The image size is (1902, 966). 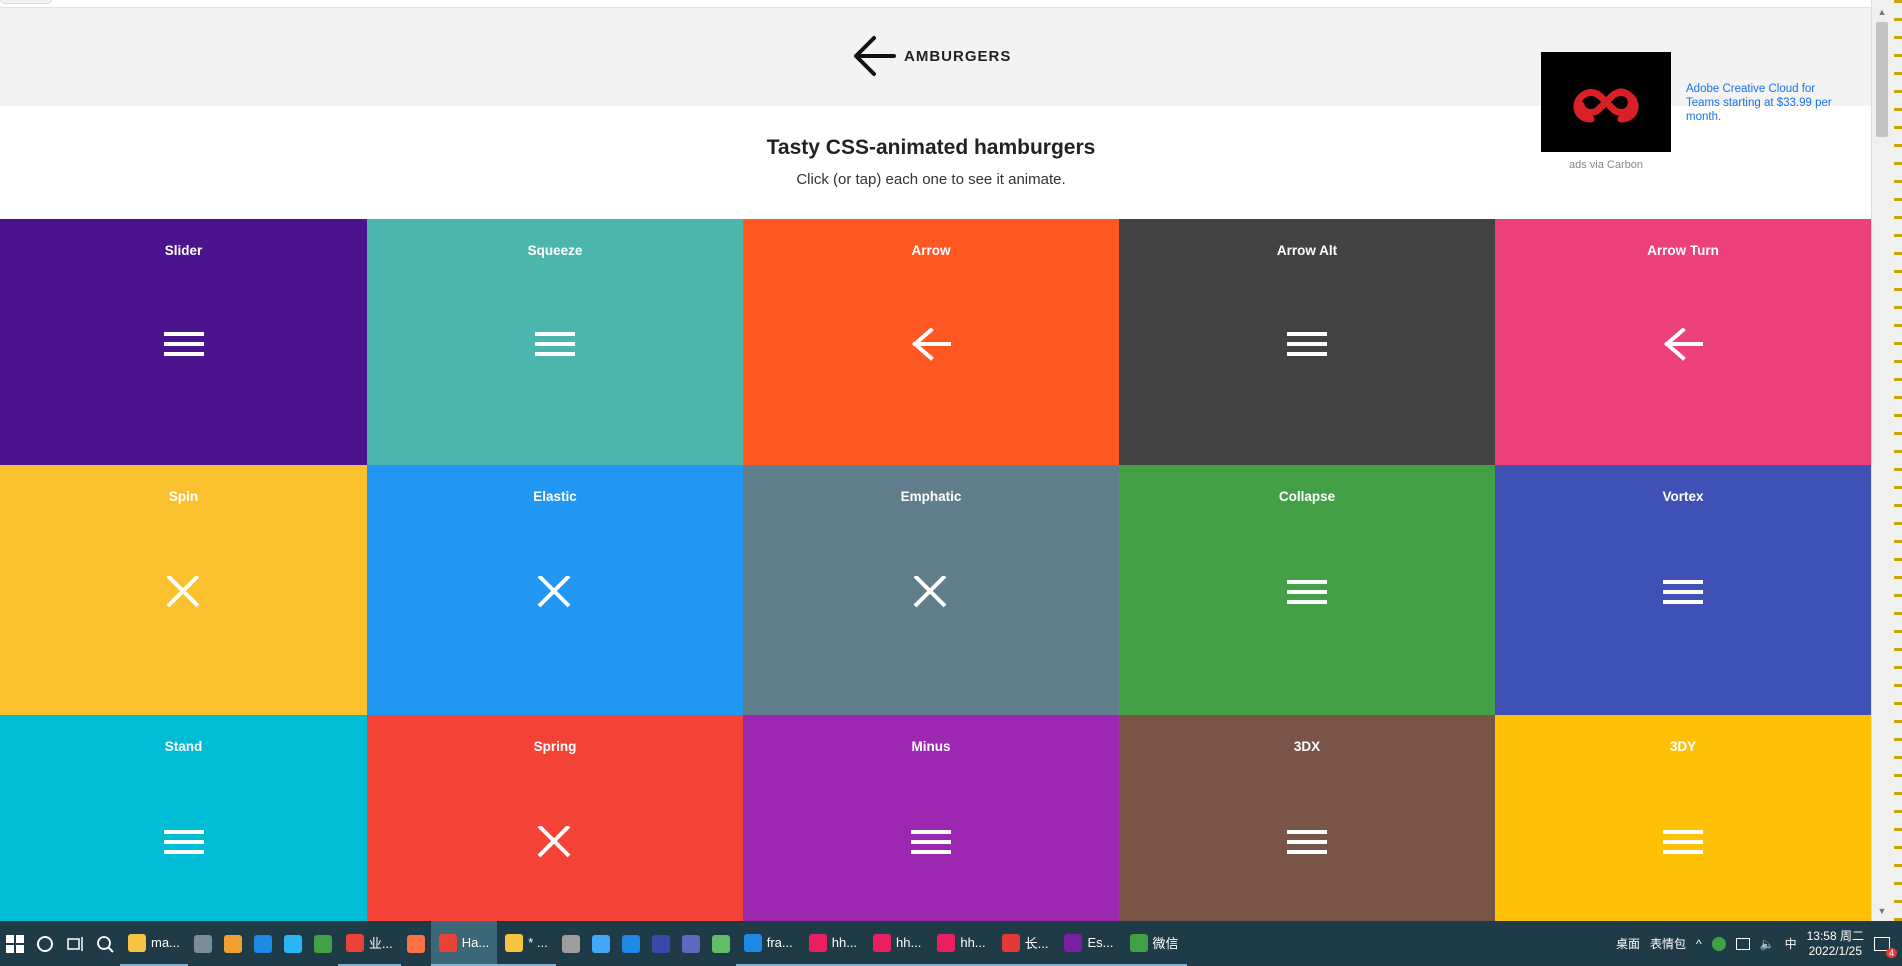 What do you see at coordinates (1668, 943) in the screenshot?
I see `emoji-toolbar: 表情包` at bounding box center [1668, 943].